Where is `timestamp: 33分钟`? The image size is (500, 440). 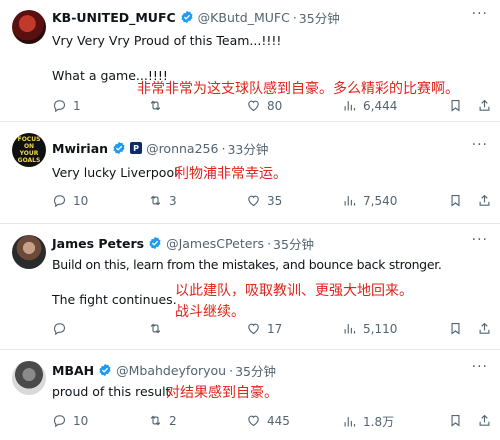
timestamp: 33分钟 is located at coordinates (247, 148).